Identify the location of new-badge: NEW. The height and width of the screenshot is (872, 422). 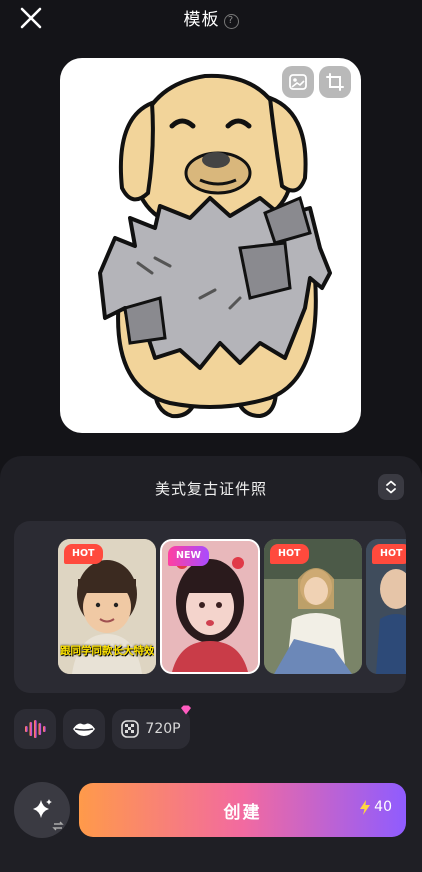
(188, 556).